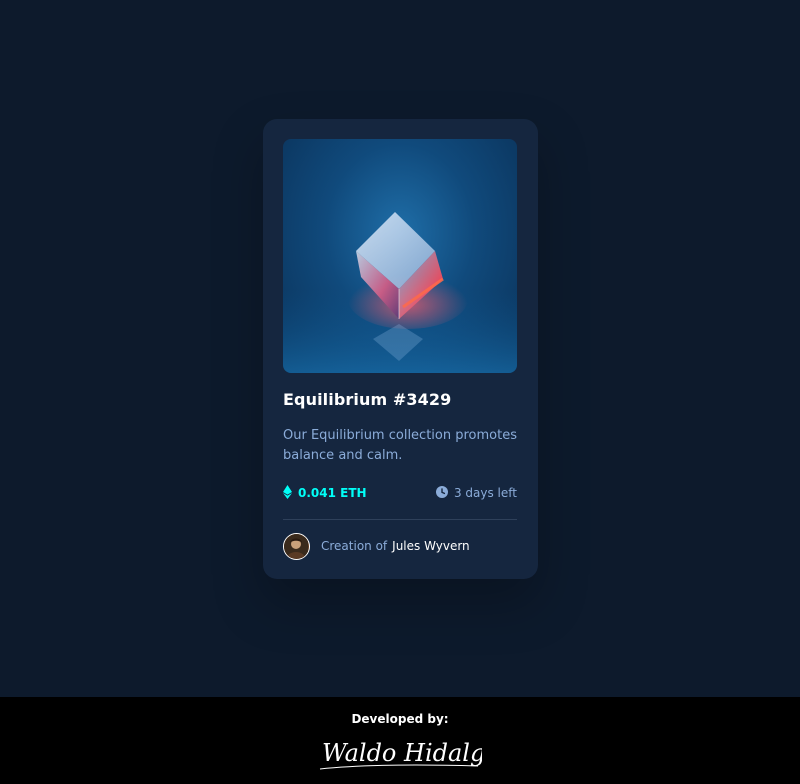 The image size is (800, 784). Describe the element at coordinates (400, 519) in the screenshot. I see `card-divider` at that location.